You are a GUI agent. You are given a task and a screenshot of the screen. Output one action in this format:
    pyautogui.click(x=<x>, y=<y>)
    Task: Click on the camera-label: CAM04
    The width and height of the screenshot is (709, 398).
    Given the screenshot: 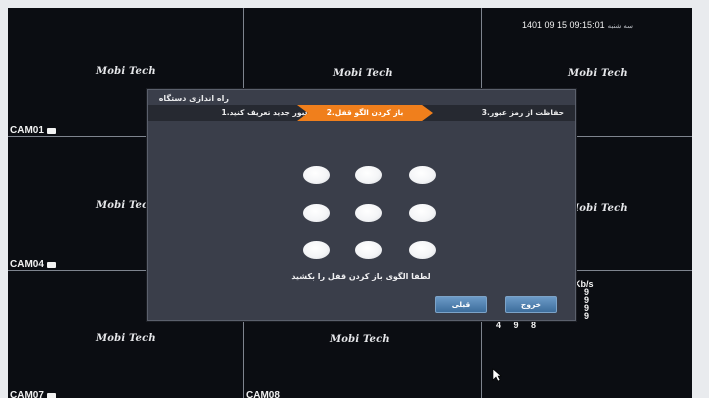 What is the action you would take?
    pyautogui.click(x=33, y=264)
    